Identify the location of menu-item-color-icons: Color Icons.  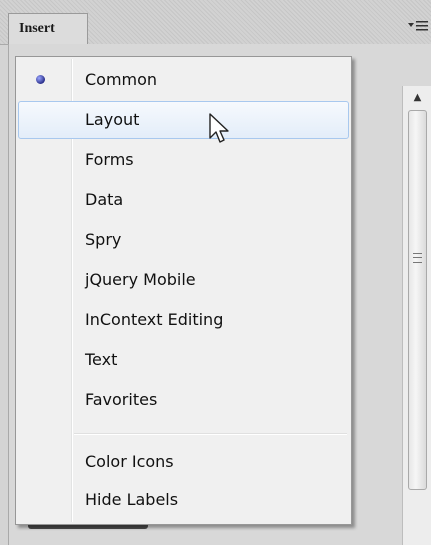
(183, 462).